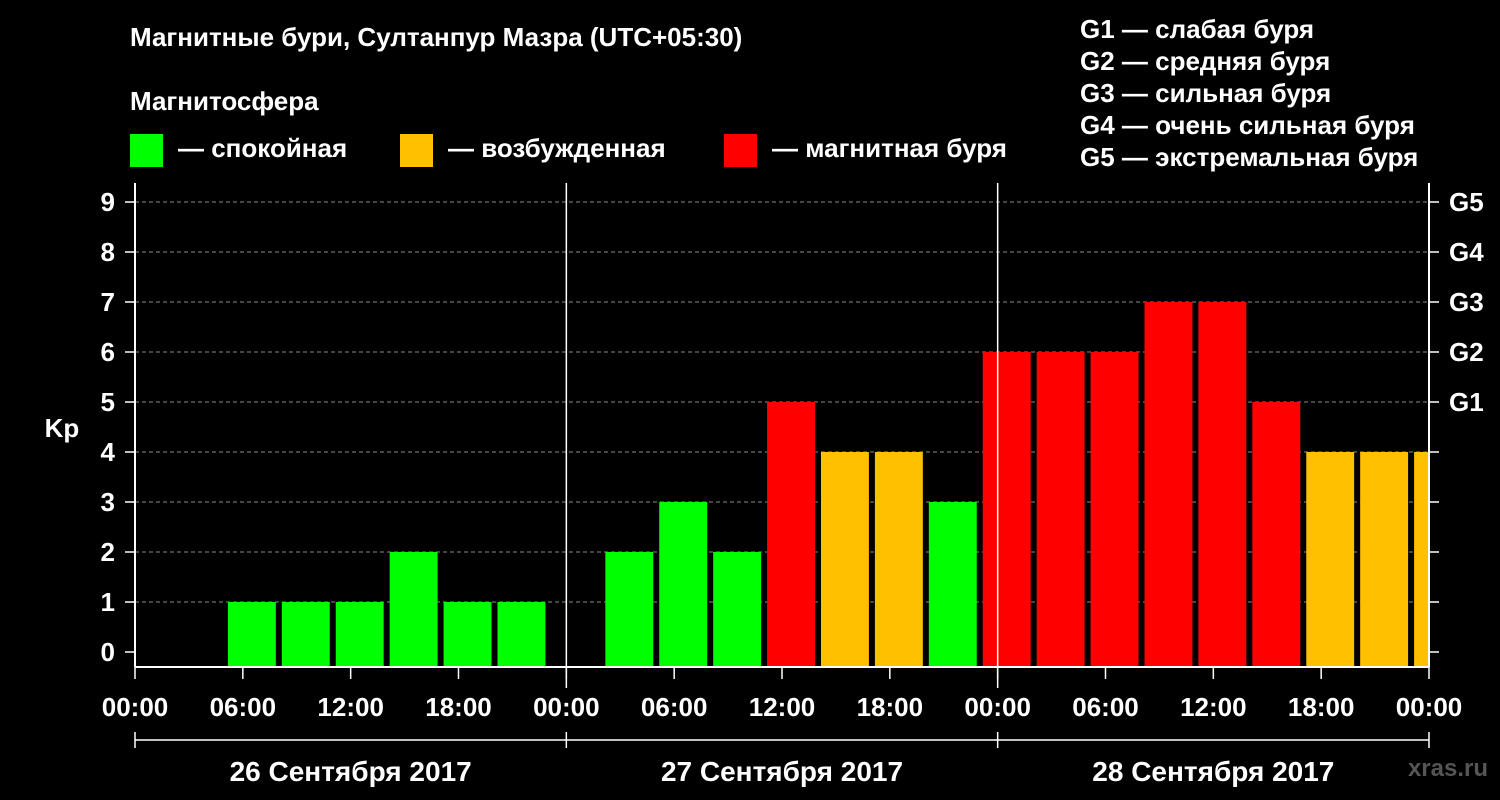  Describe the element at coordinates (1466, 202) in the screenshot. I see `g-level-label: G5` at that location.